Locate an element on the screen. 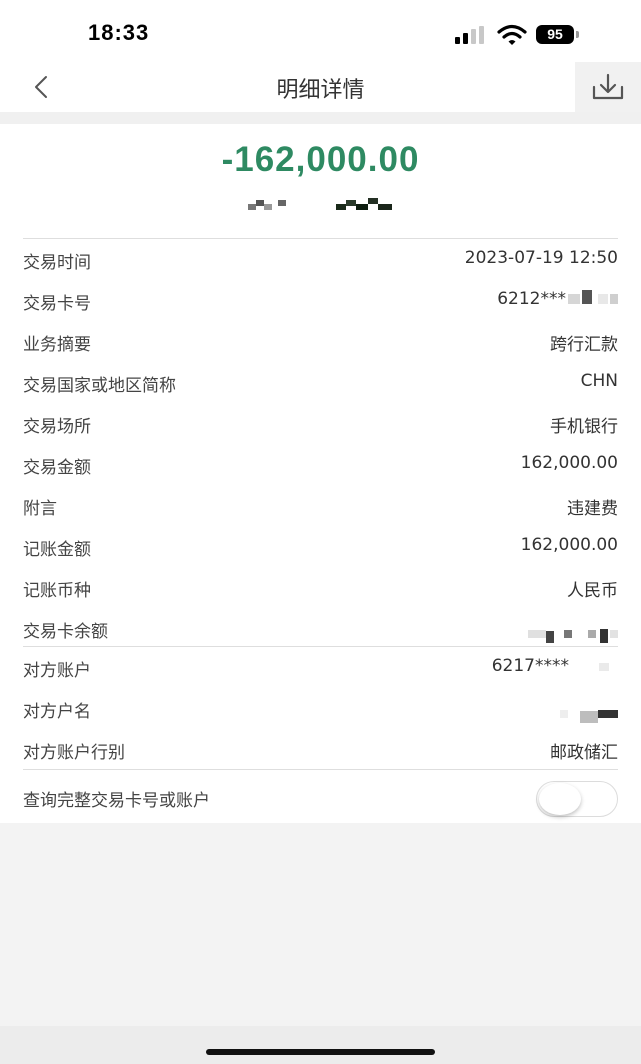 This screenshot has width=641, height=1064. detail-label: 交易时间 is located at coordinates (57, 263).